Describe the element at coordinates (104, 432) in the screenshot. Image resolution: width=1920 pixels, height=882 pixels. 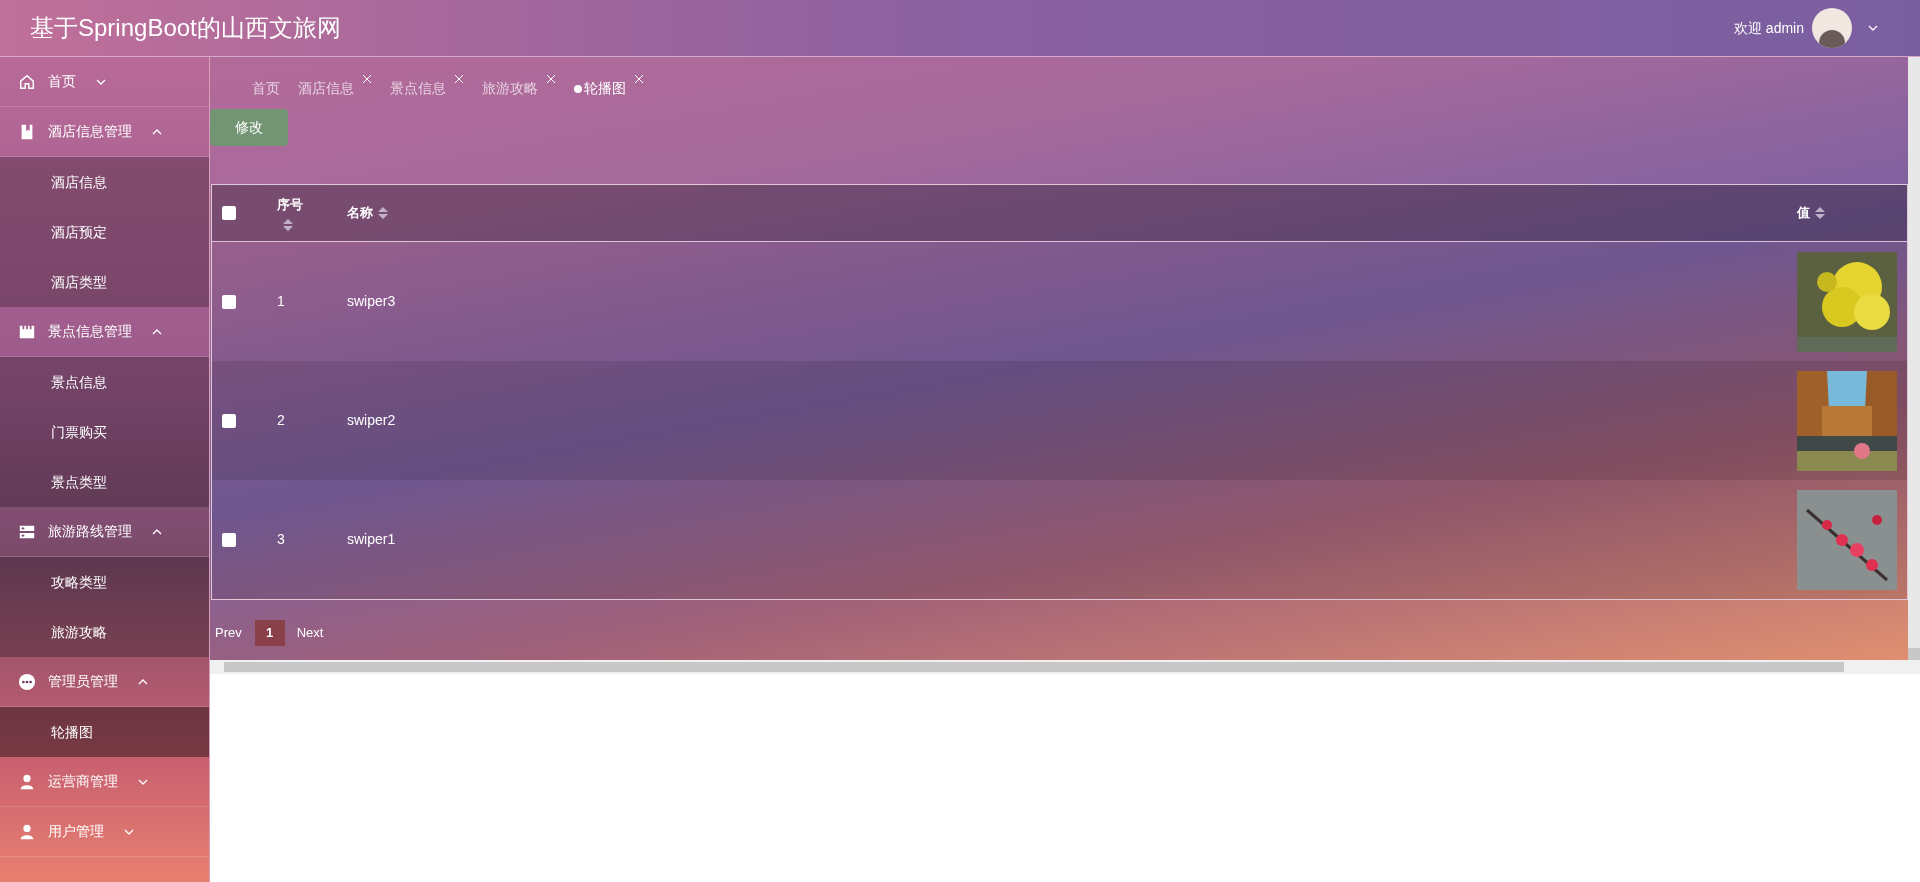
I see `submenu-item: 门票购买` at that location.